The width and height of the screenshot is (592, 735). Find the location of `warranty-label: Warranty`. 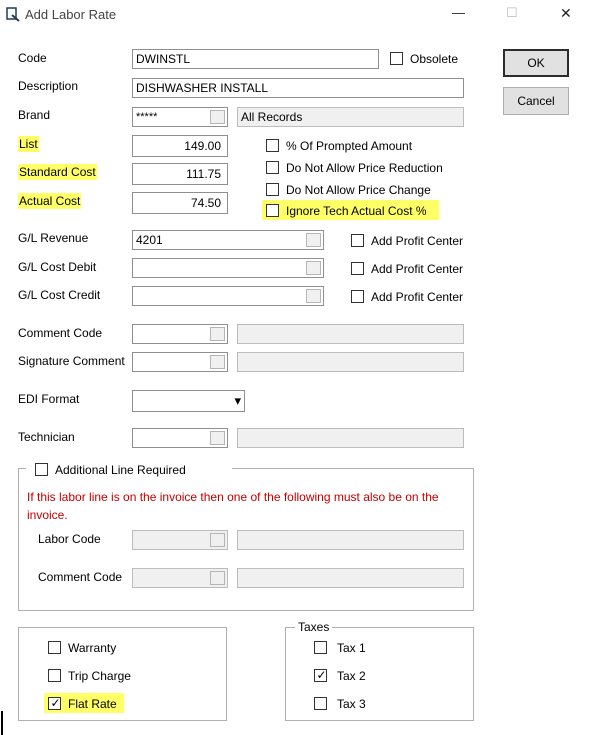

warranty-label: Warranty is located at coordinates (92, 648).